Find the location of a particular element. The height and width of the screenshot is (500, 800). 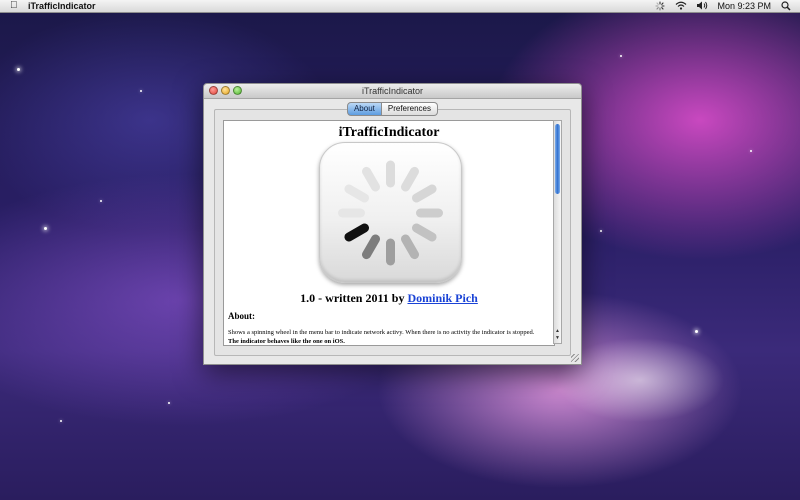

spotlight-icon is located at coordinates (786, 6).